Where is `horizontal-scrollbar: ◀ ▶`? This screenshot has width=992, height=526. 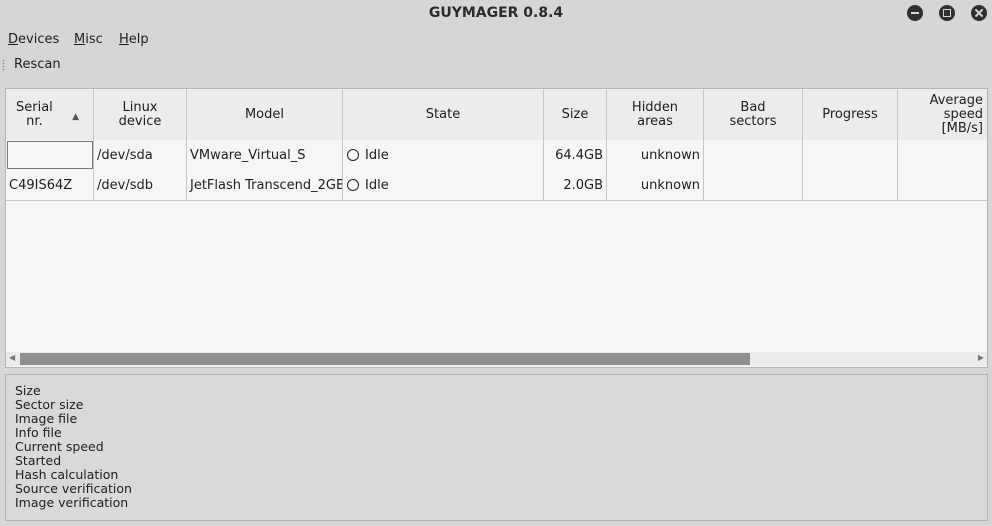 horizontal-scrollbar: ◀ ▶ is located at coordinates (496, 359).